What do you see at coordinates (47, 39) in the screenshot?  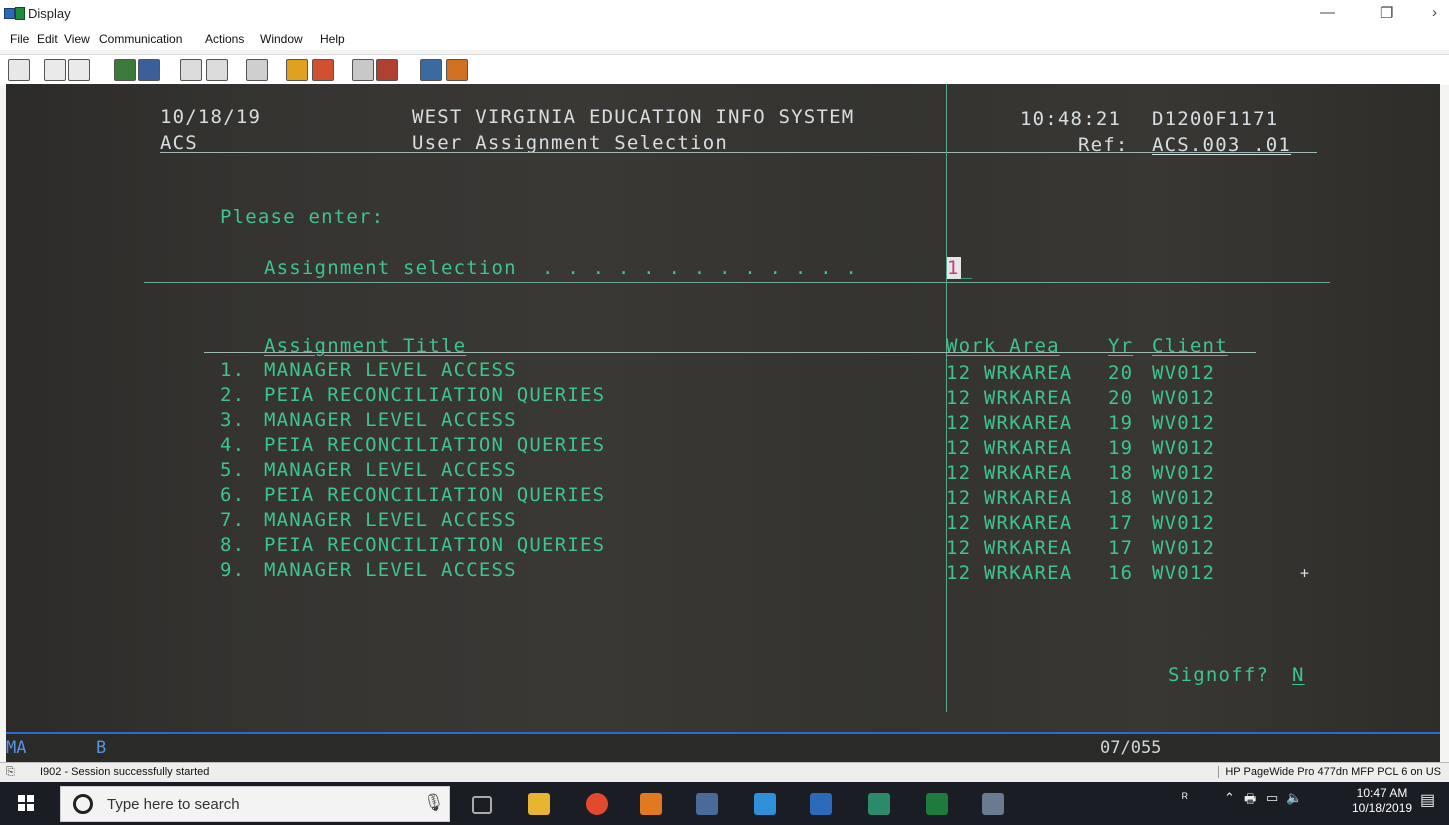 I see `menu-edit: Edit` at bounding box center [47, 39].